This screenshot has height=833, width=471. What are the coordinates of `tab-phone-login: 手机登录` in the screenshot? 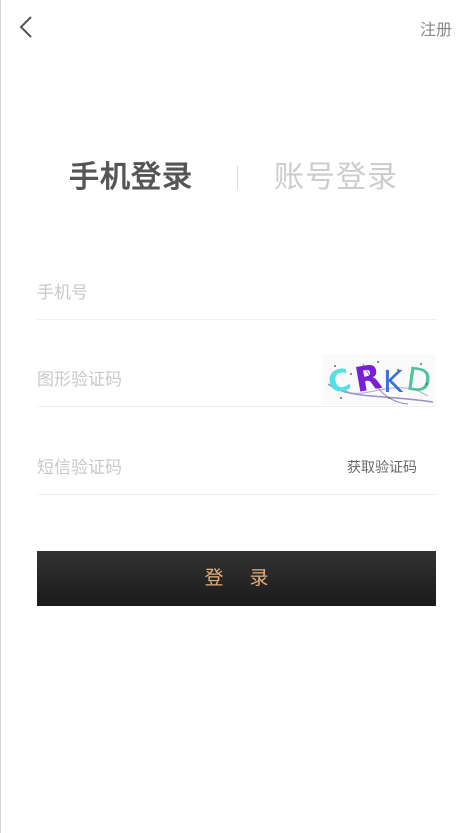 It's located at (131, 178).